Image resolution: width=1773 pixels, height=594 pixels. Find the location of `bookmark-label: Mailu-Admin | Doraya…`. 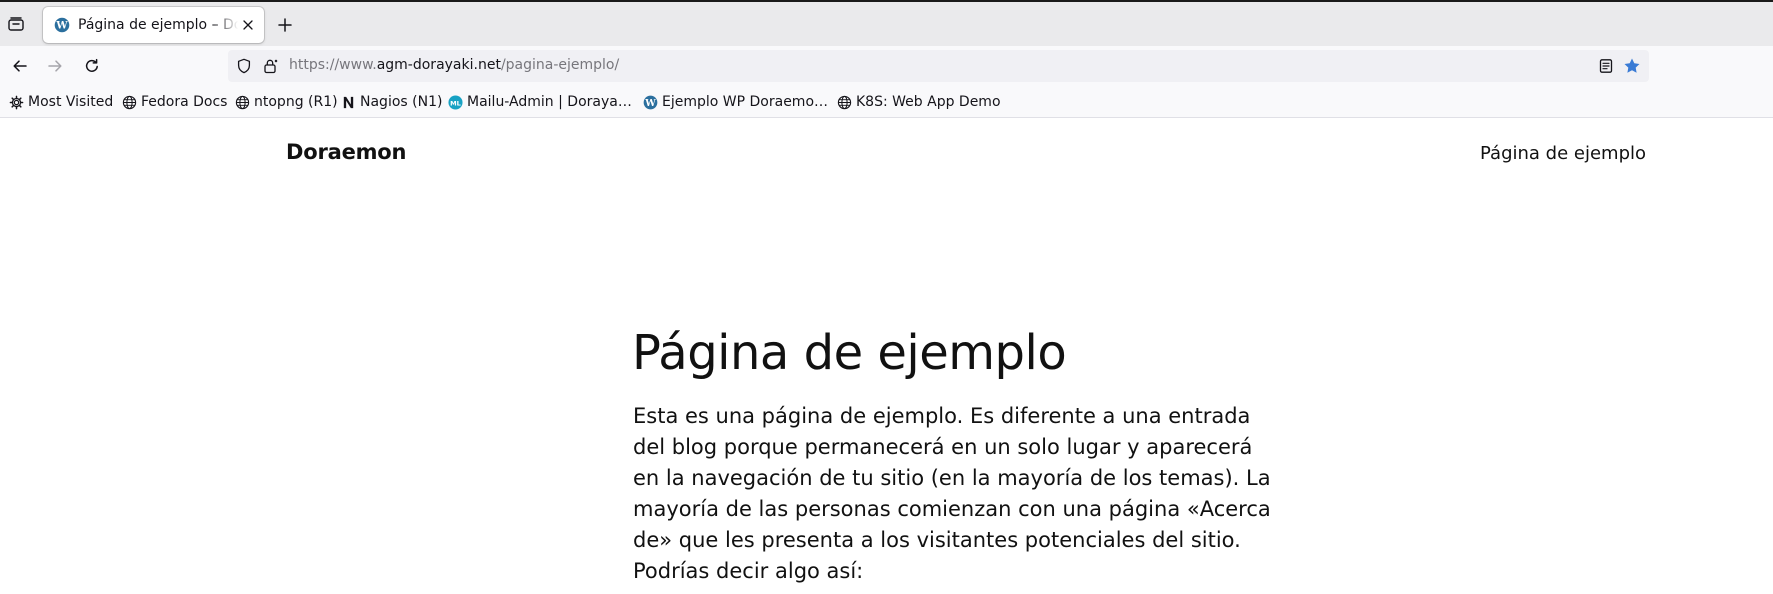

bookmark-label: Mailu-Admin | Doraya… is located at coordinates (549, 102).